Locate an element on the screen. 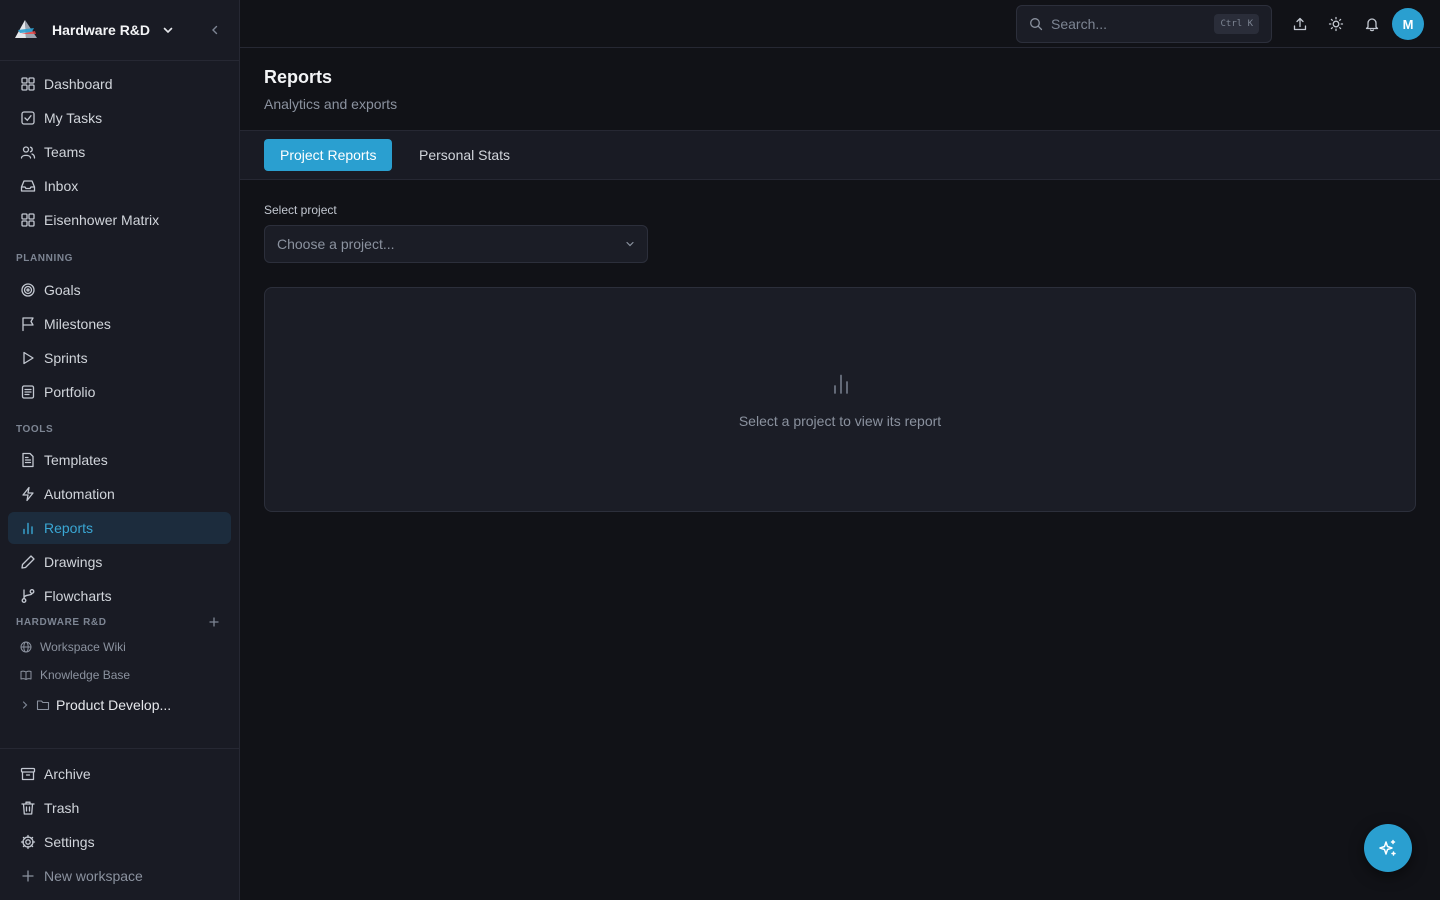 The width and height of the screenshot is (1440, 900). sidebar-item-inbox: Inbox is located at coordinates (119, 186).